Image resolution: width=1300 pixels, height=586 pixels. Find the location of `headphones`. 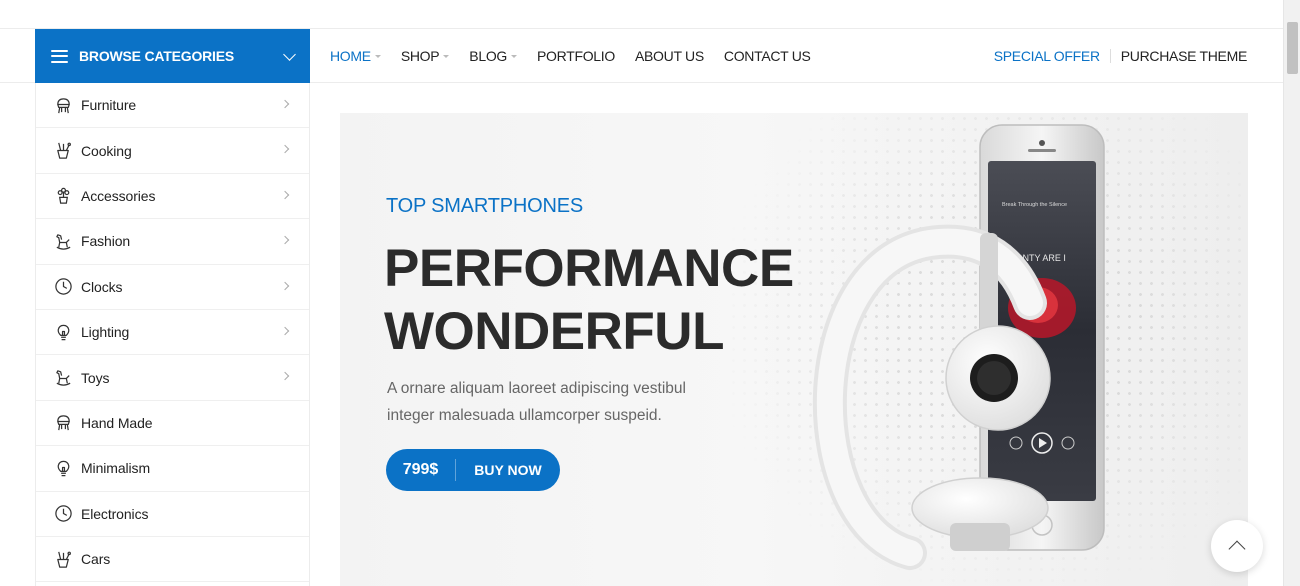

headphones is located at coordinates (931, 397).